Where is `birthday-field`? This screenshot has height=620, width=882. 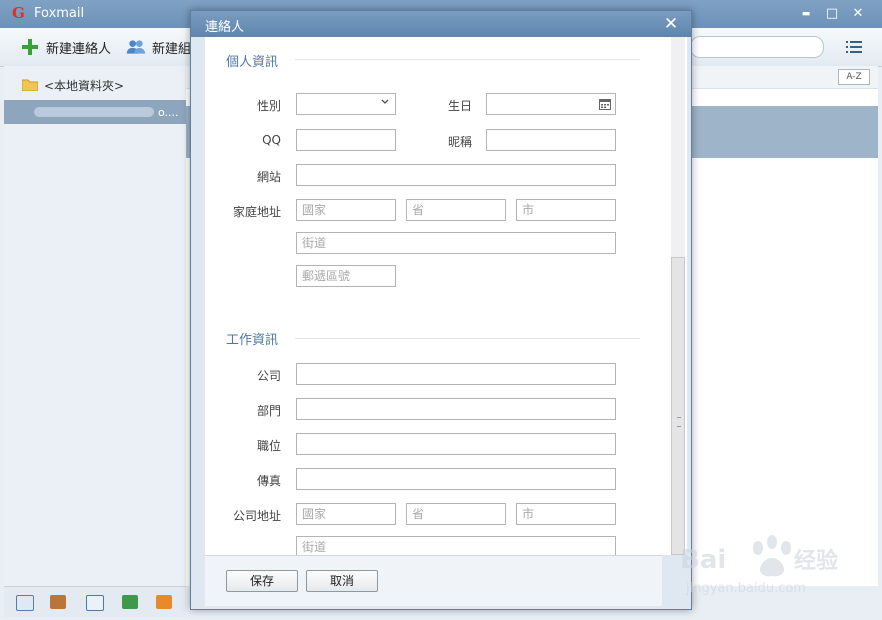
birthday-field is located at coordinates (551, 104).